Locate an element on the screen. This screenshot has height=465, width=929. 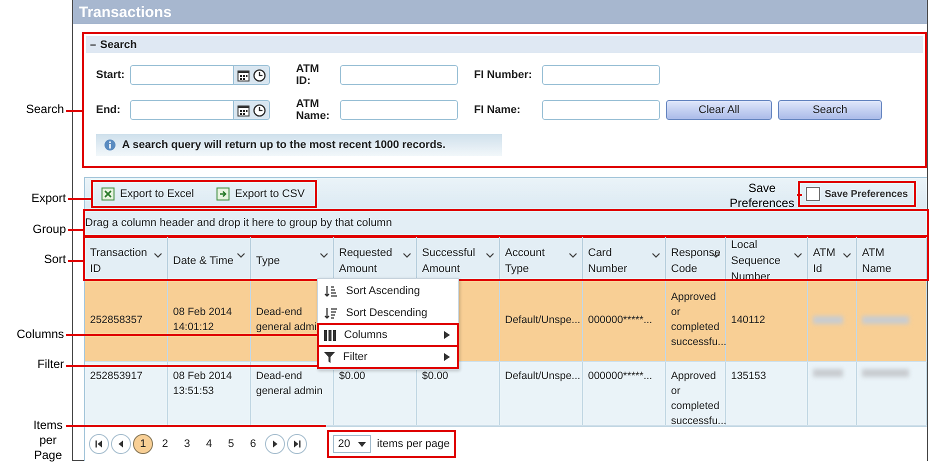
field-label: FI Number: is located at coordinates (504, 75).